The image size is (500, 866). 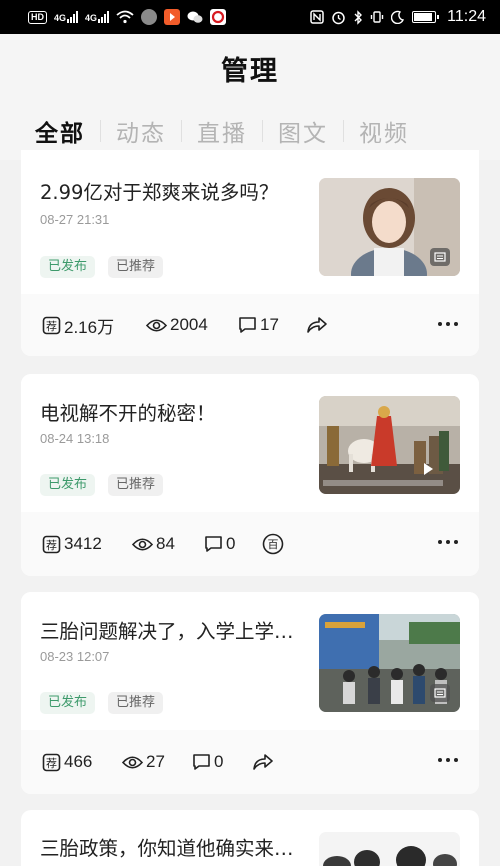 I want to click on play-icon, so click(x=428, y=469).